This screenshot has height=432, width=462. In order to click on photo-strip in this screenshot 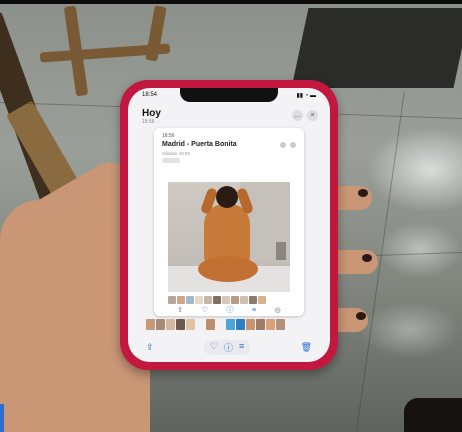, I will do `click(215, 324)`.